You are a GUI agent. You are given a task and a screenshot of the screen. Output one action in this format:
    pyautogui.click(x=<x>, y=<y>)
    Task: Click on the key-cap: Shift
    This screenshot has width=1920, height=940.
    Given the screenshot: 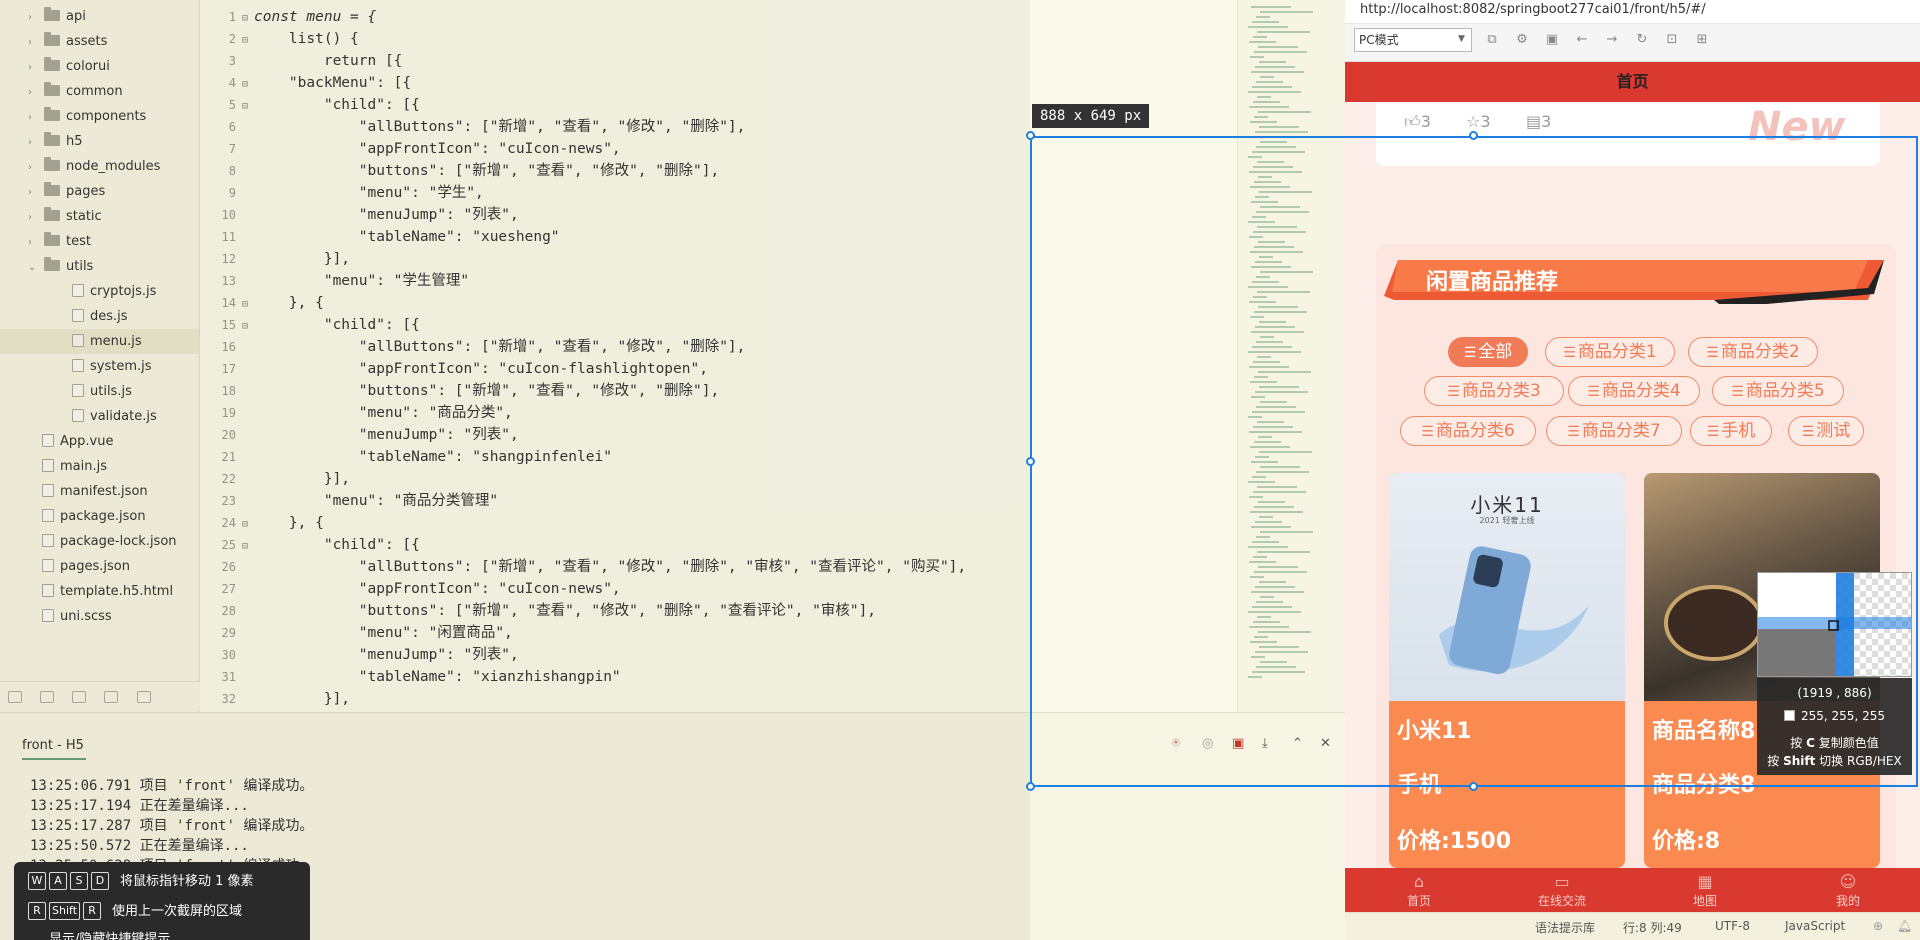 What is the action you would take?
    pyautogui.click(x=65, y=911)
    